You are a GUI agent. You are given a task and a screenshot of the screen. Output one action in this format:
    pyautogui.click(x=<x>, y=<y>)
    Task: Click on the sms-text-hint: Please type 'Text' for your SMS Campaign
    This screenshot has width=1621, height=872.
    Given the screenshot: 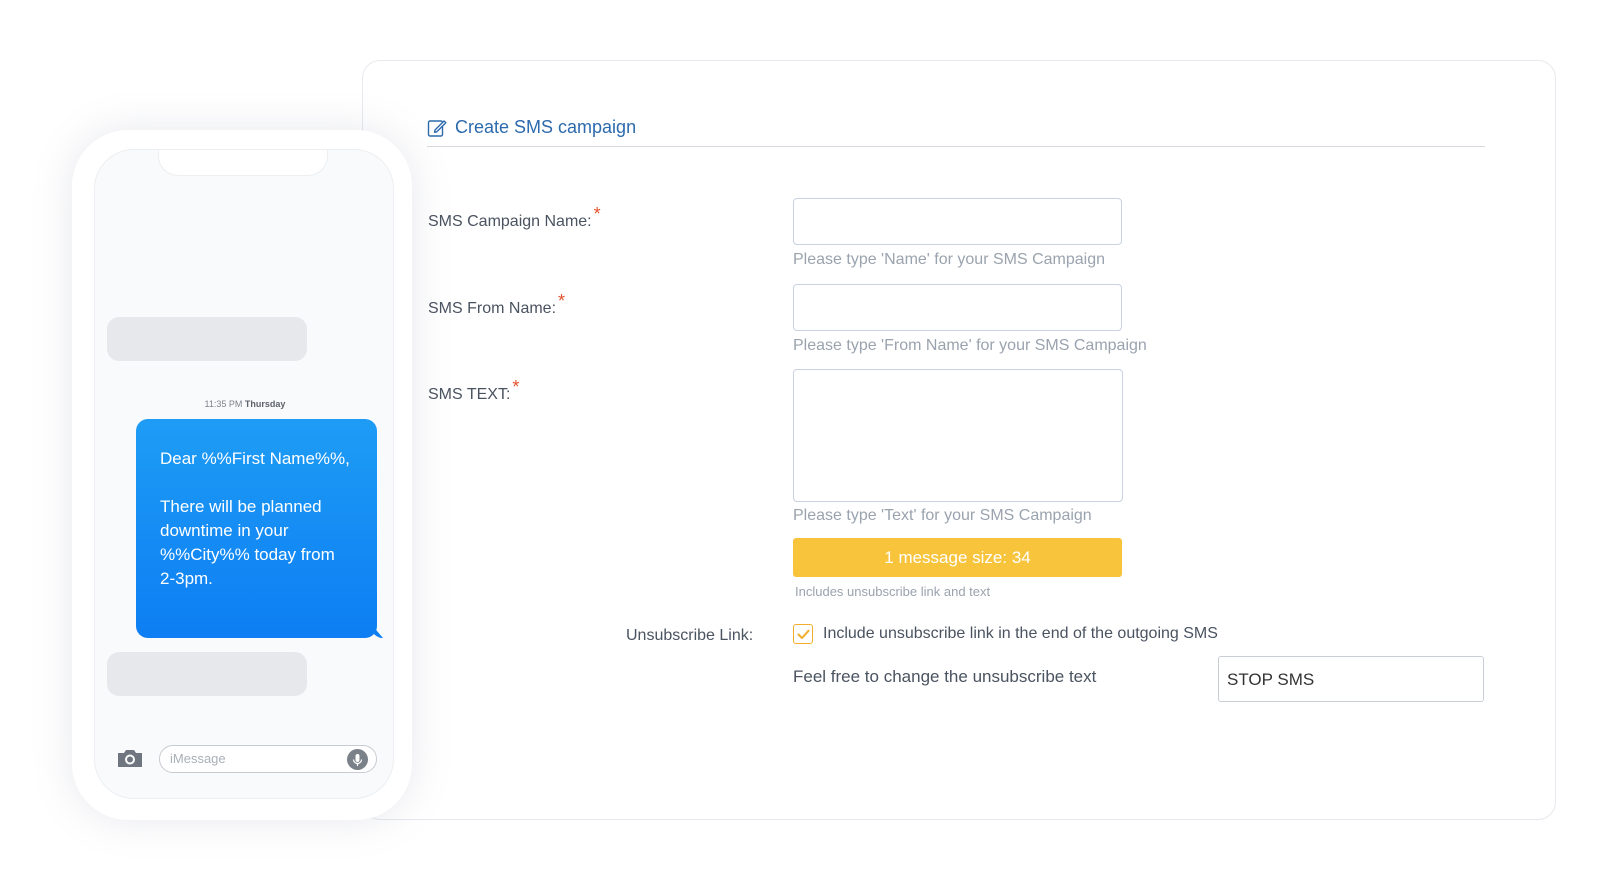 What is the action you would take?
    pyautogui.click(x=942, y=515)
    